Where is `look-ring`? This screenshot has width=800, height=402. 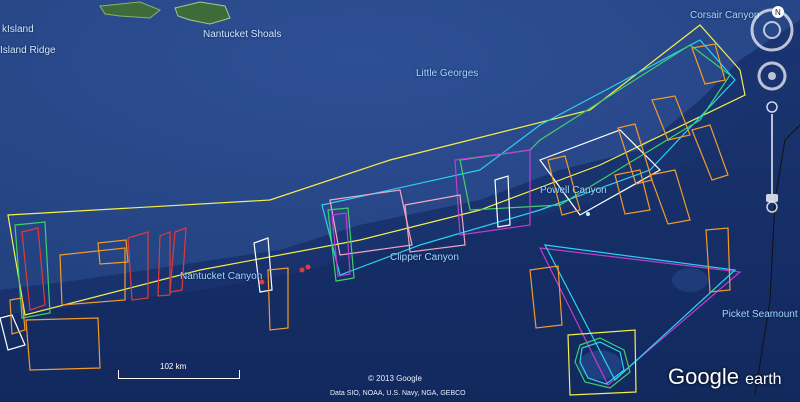 look-ring is located at coordinates (772, 30).